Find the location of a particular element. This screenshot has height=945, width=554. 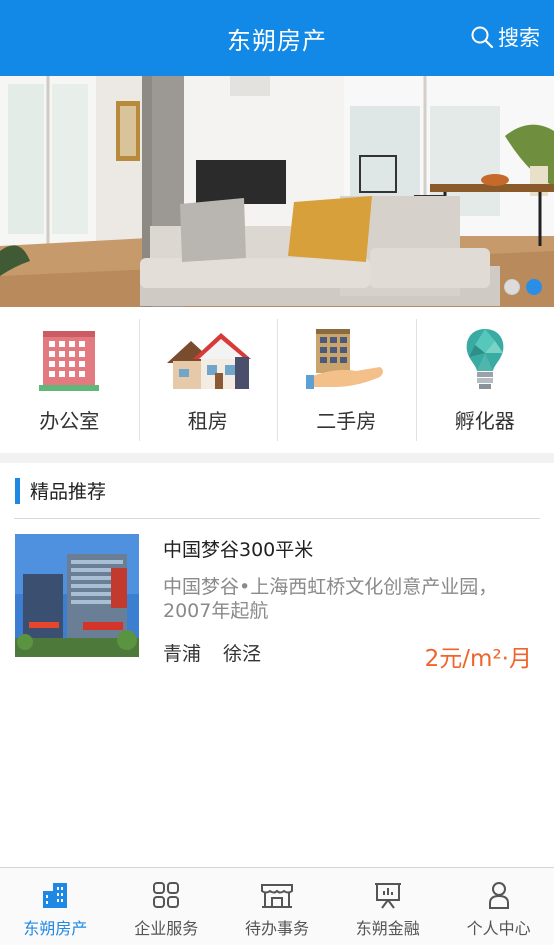

tab-label: 企业服务 is located at coordinates (166, 928).